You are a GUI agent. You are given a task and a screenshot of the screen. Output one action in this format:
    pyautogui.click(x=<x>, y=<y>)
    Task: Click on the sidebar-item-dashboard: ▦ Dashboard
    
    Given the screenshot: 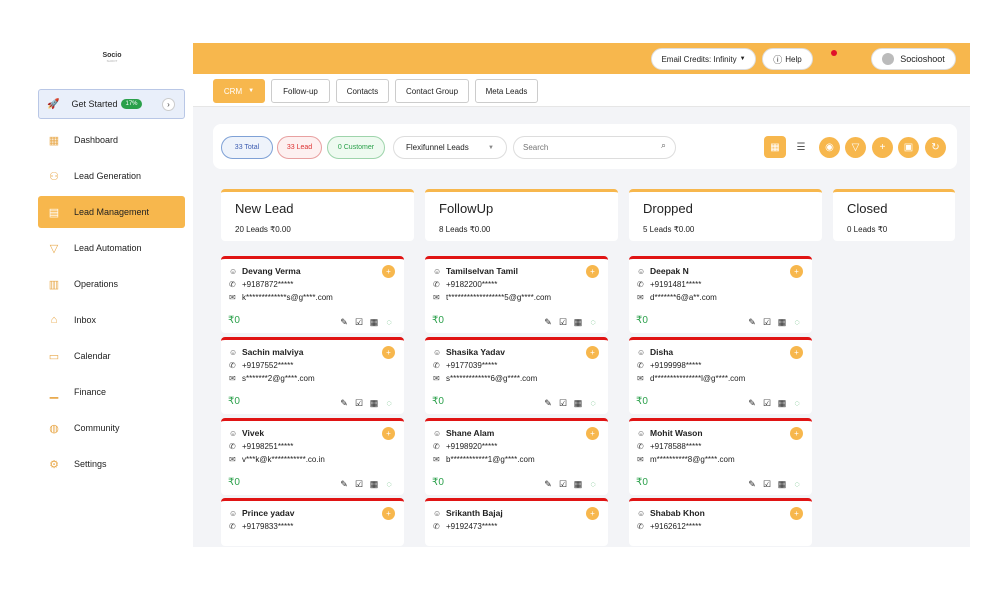 What is the action you would take?
    pyautogui.click(x=111, y=140)
    